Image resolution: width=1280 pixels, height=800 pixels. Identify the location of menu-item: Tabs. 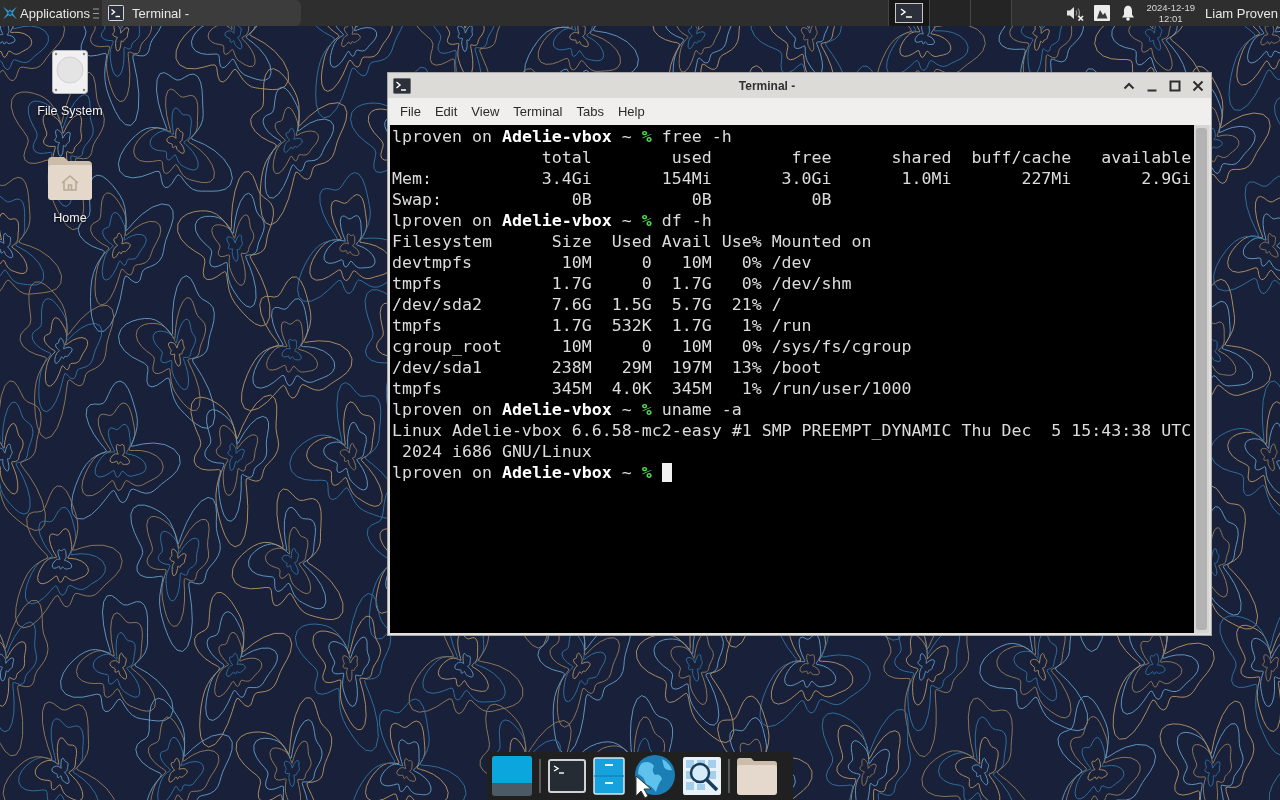
(590, 111).